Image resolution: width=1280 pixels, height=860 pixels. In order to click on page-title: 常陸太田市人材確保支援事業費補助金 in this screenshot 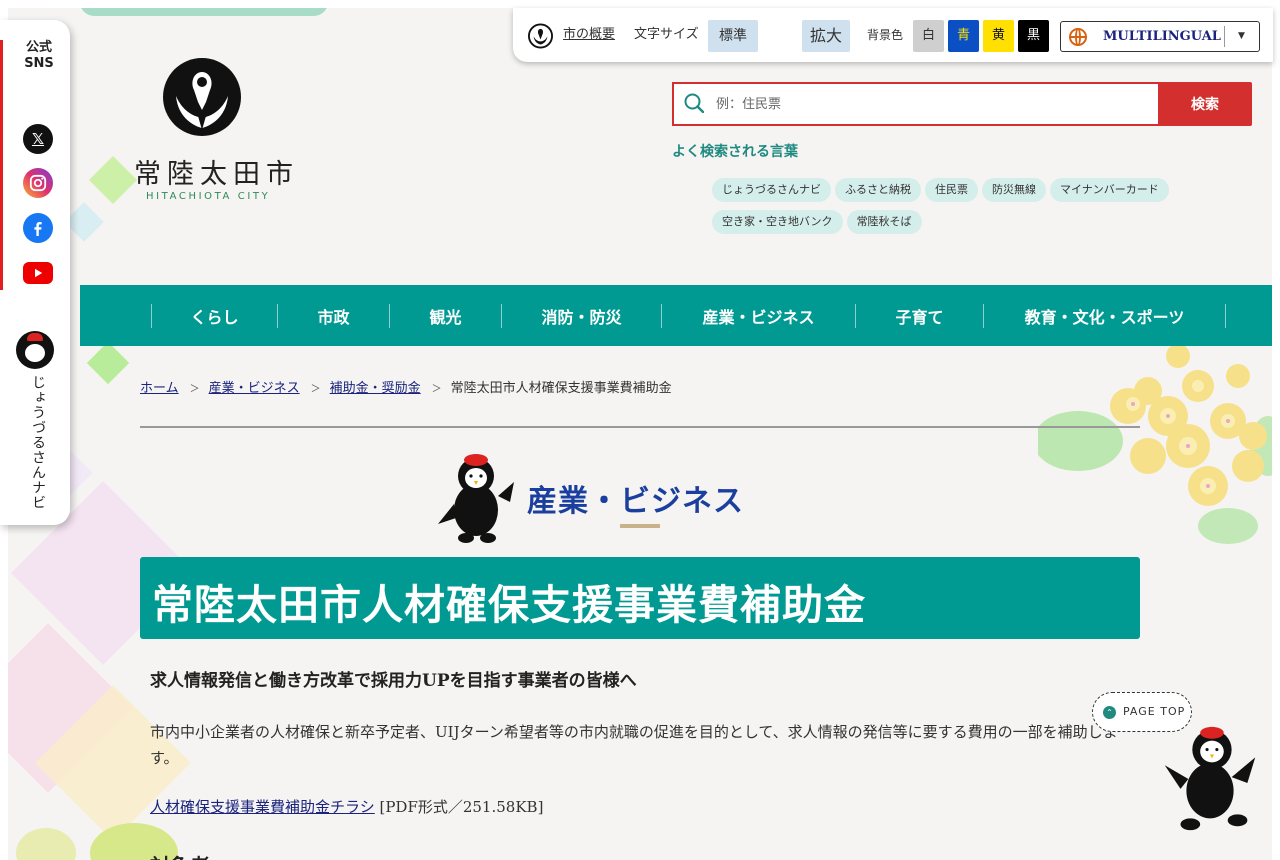, I will do `click(509, 605)`.